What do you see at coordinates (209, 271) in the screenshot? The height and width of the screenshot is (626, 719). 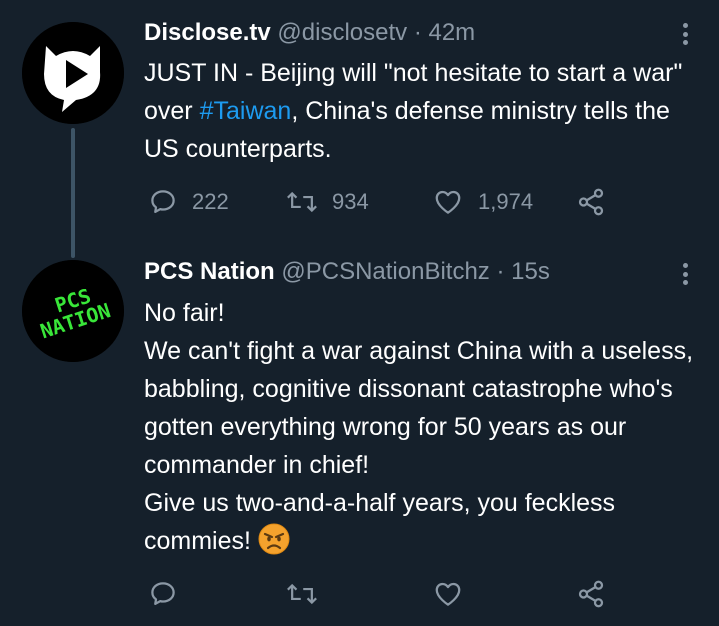 I see `display-name: PCS Nation` at bounding box center [209, 271].